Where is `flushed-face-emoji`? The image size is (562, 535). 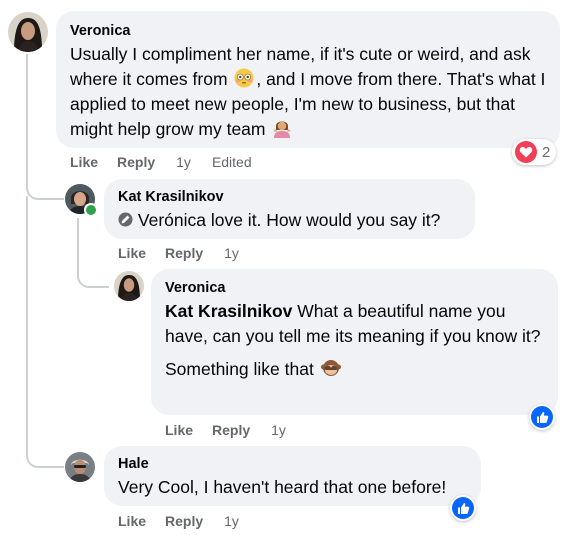 flushed-face-emoji is located at coordinates (244, 78).